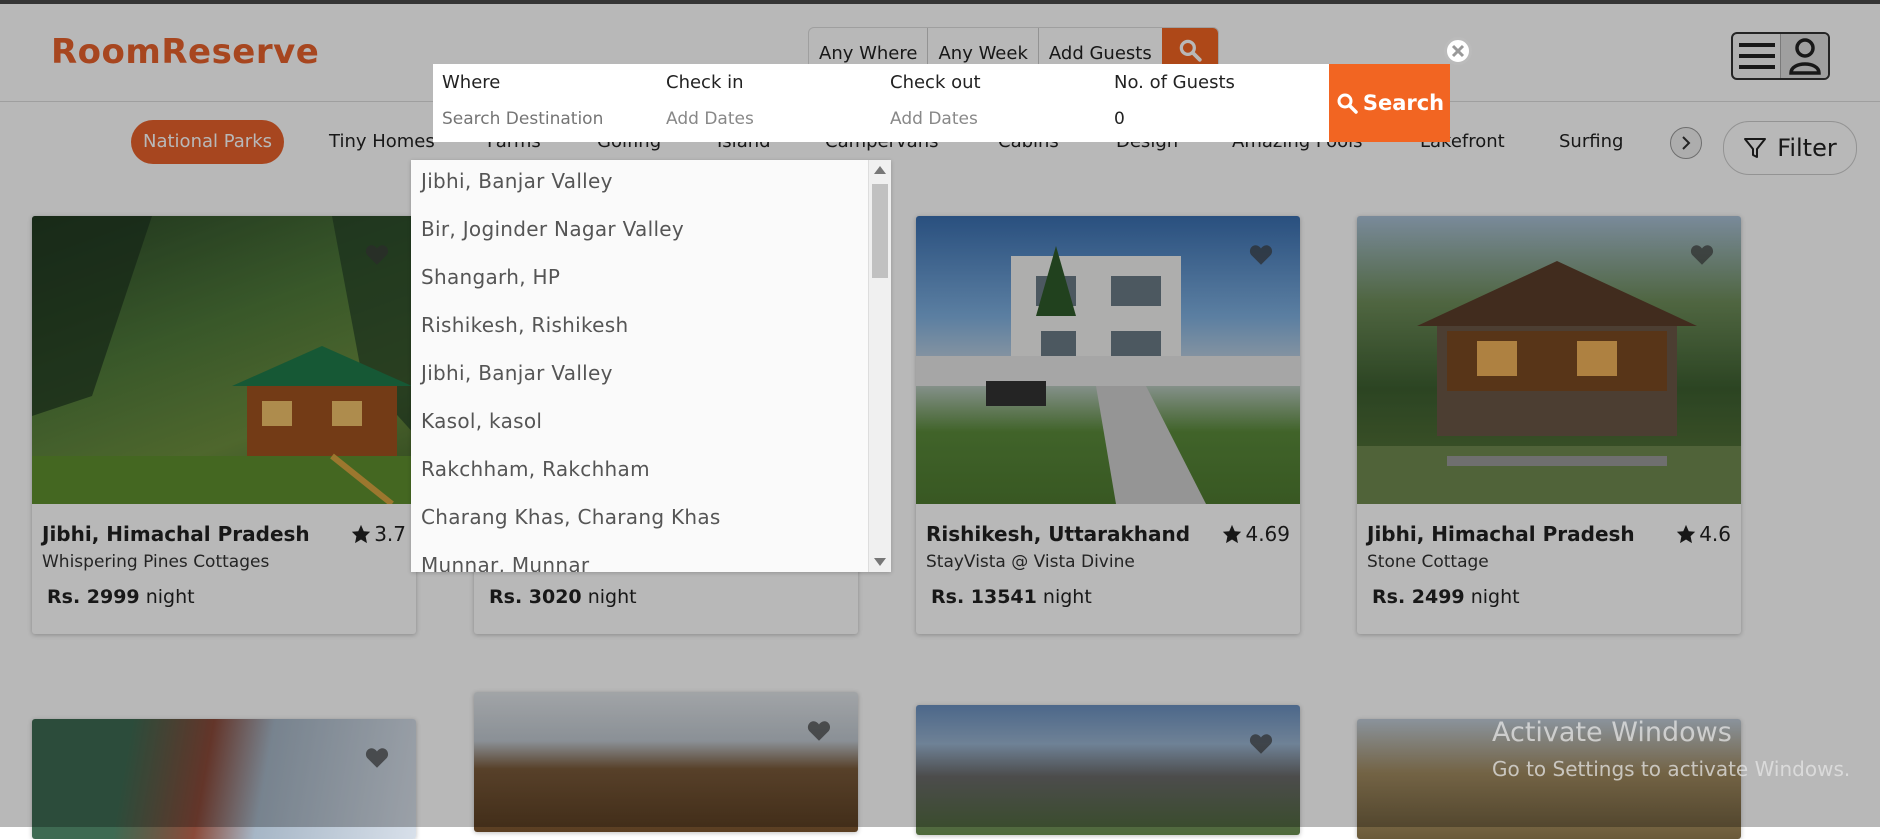 Image resolution: width=1880 pixels, height=839 pixels. Describe the element at coordinates (1403, 103) in the screenshot. I see `search-button-label: Search` at that location.